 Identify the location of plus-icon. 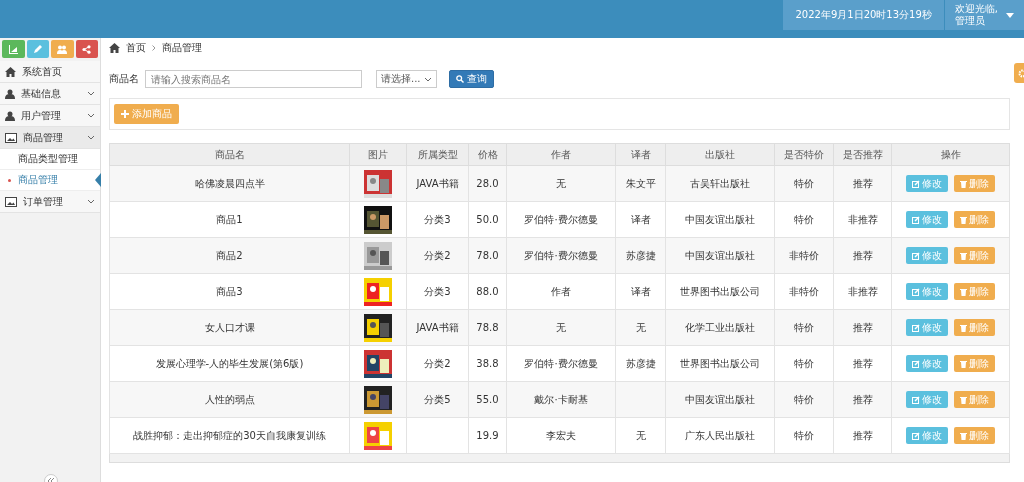
(125, 114).